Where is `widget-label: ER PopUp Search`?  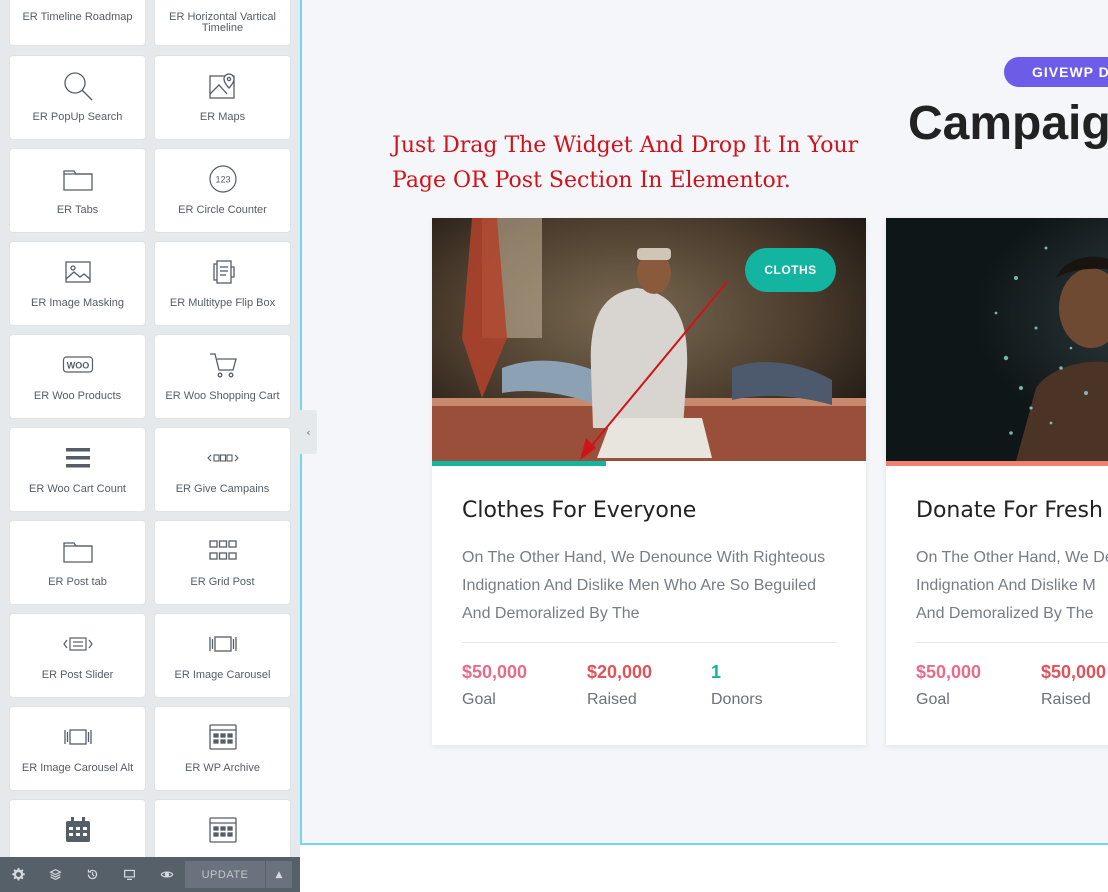 widget-label: ER PopUp Search is located at coordinates (77, 117).